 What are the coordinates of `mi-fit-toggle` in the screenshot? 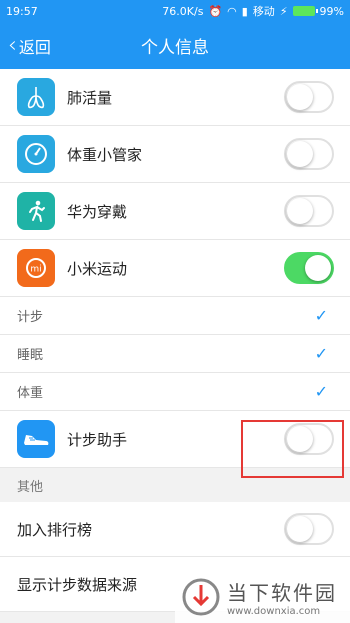 It's located at (309, 268).